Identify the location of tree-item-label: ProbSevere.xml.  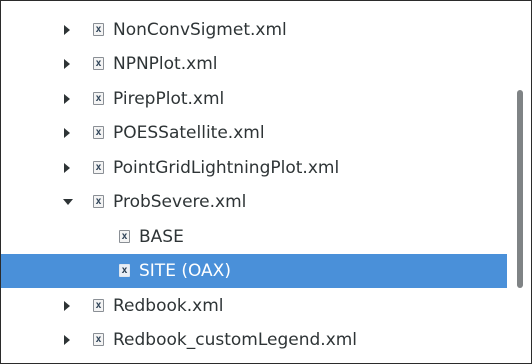
(180, 202).